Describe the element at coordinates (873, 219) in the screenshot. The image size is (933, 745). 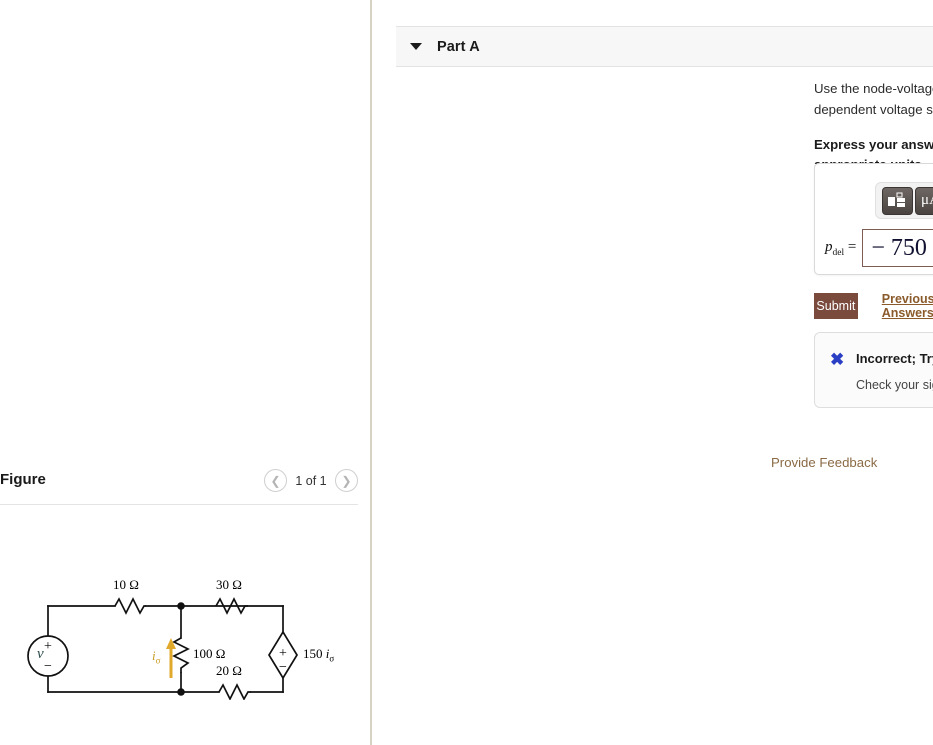
I see `answer-entry-box: μÅ` at that location.